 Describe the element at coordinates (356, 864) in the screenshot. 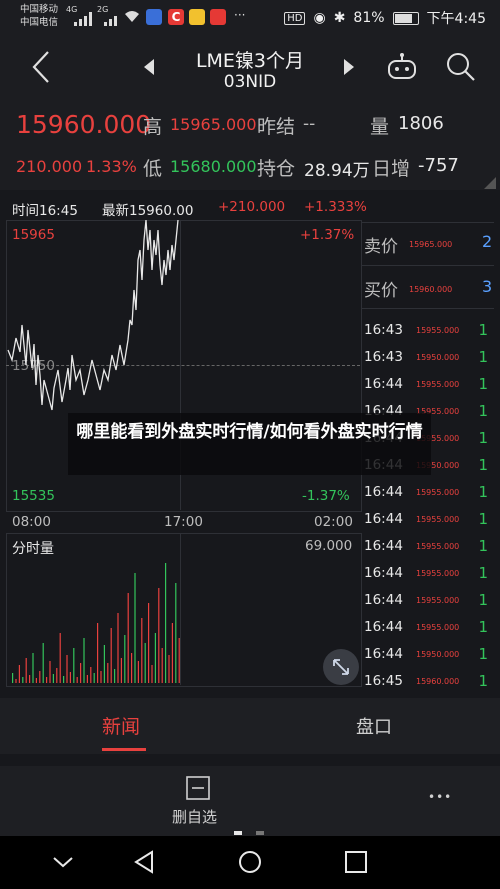

I see `recents-icon` at that location.